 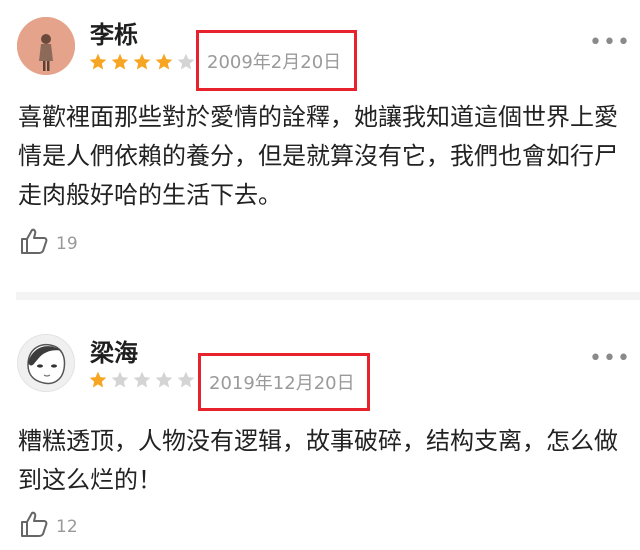 I want to click on like-count: 12, so click(x=67, y=527).